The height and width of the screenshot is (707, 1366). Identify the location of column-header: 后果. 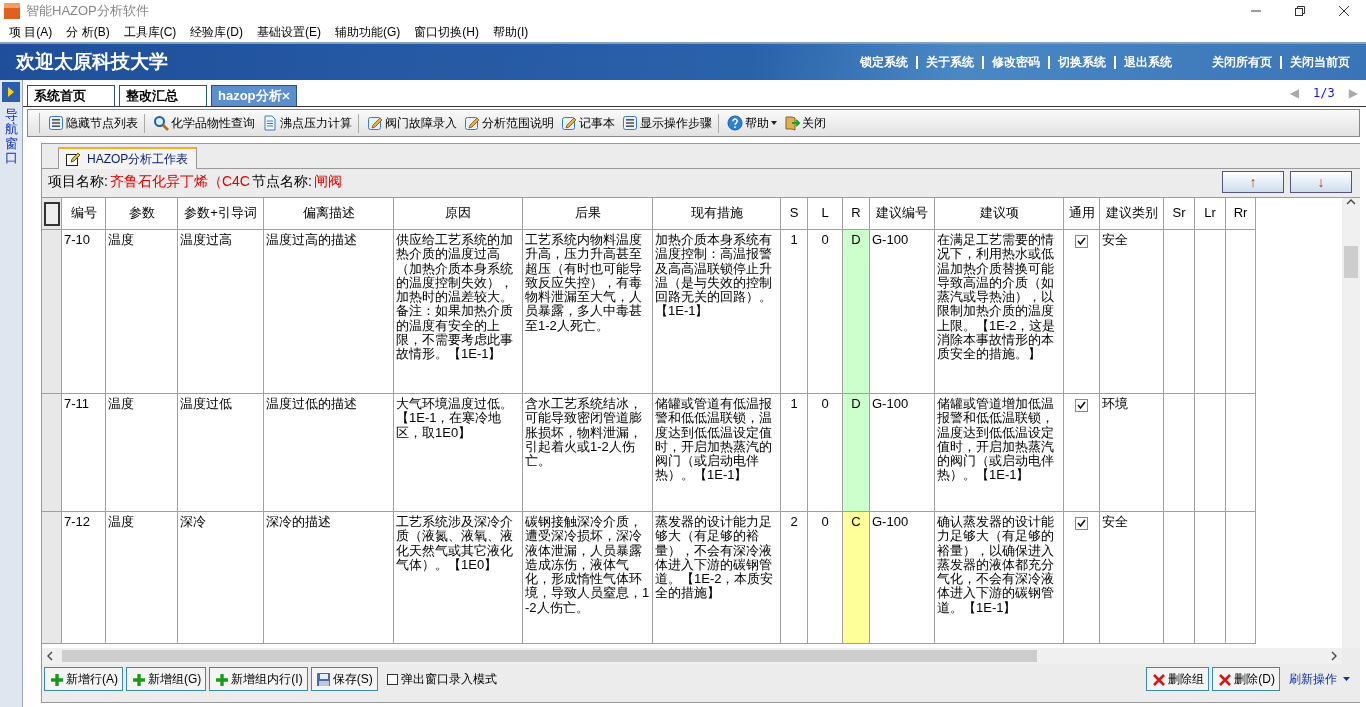
(588, 214).